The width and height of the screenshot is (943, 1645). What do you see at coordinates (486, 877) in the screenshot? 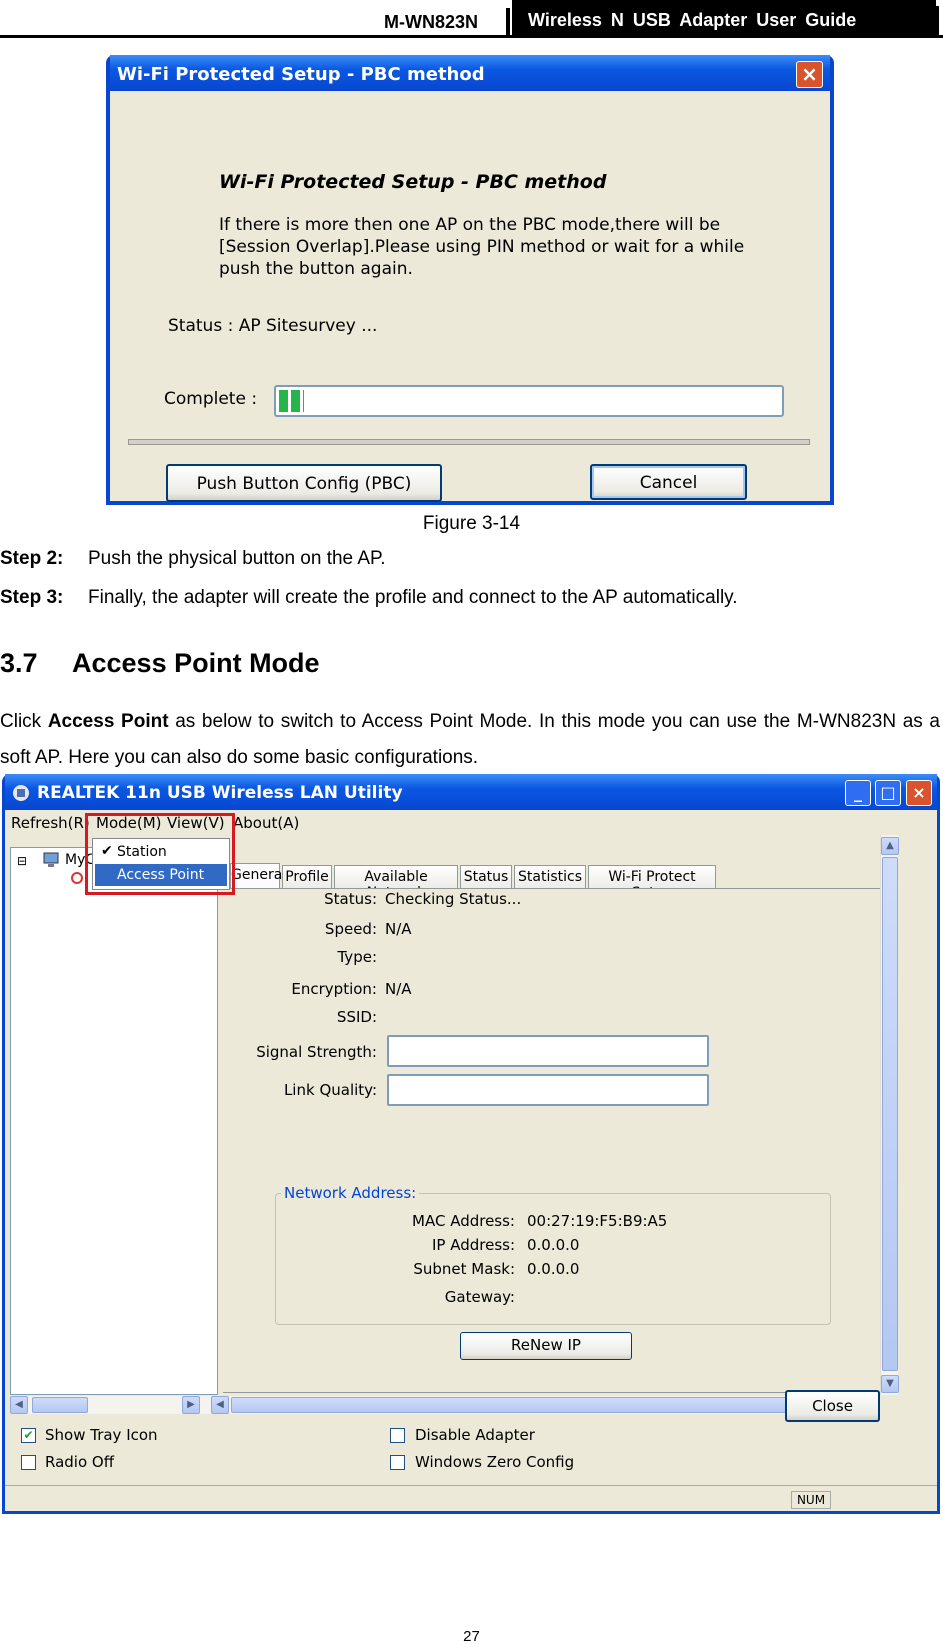
I see `tab-status: Status` at bounding box center [486, 877].